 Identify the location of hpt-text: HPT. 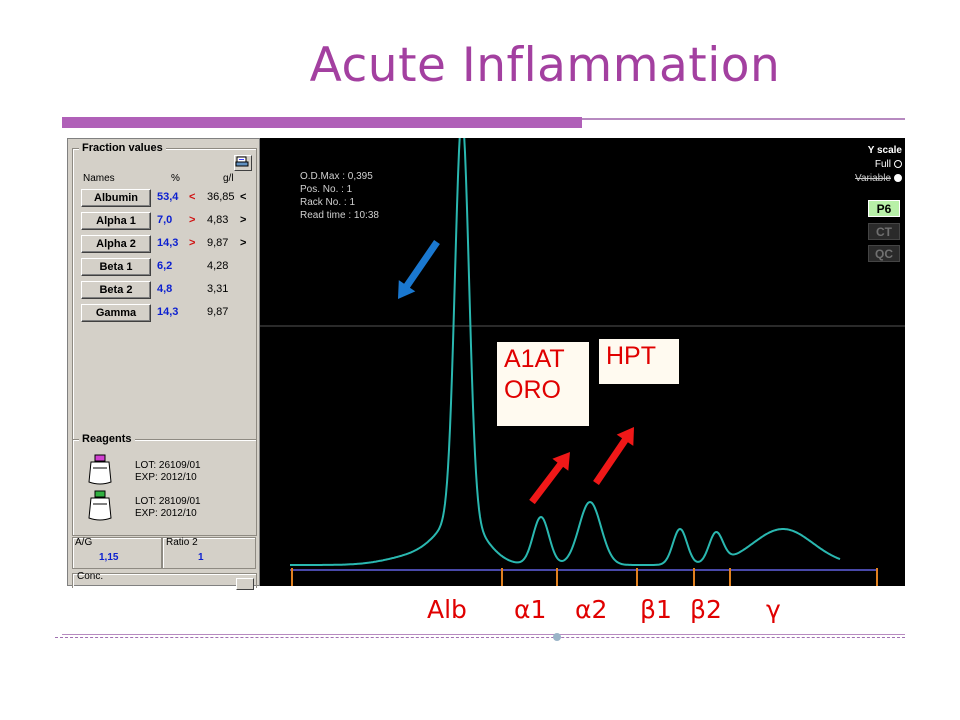
(631, 356).